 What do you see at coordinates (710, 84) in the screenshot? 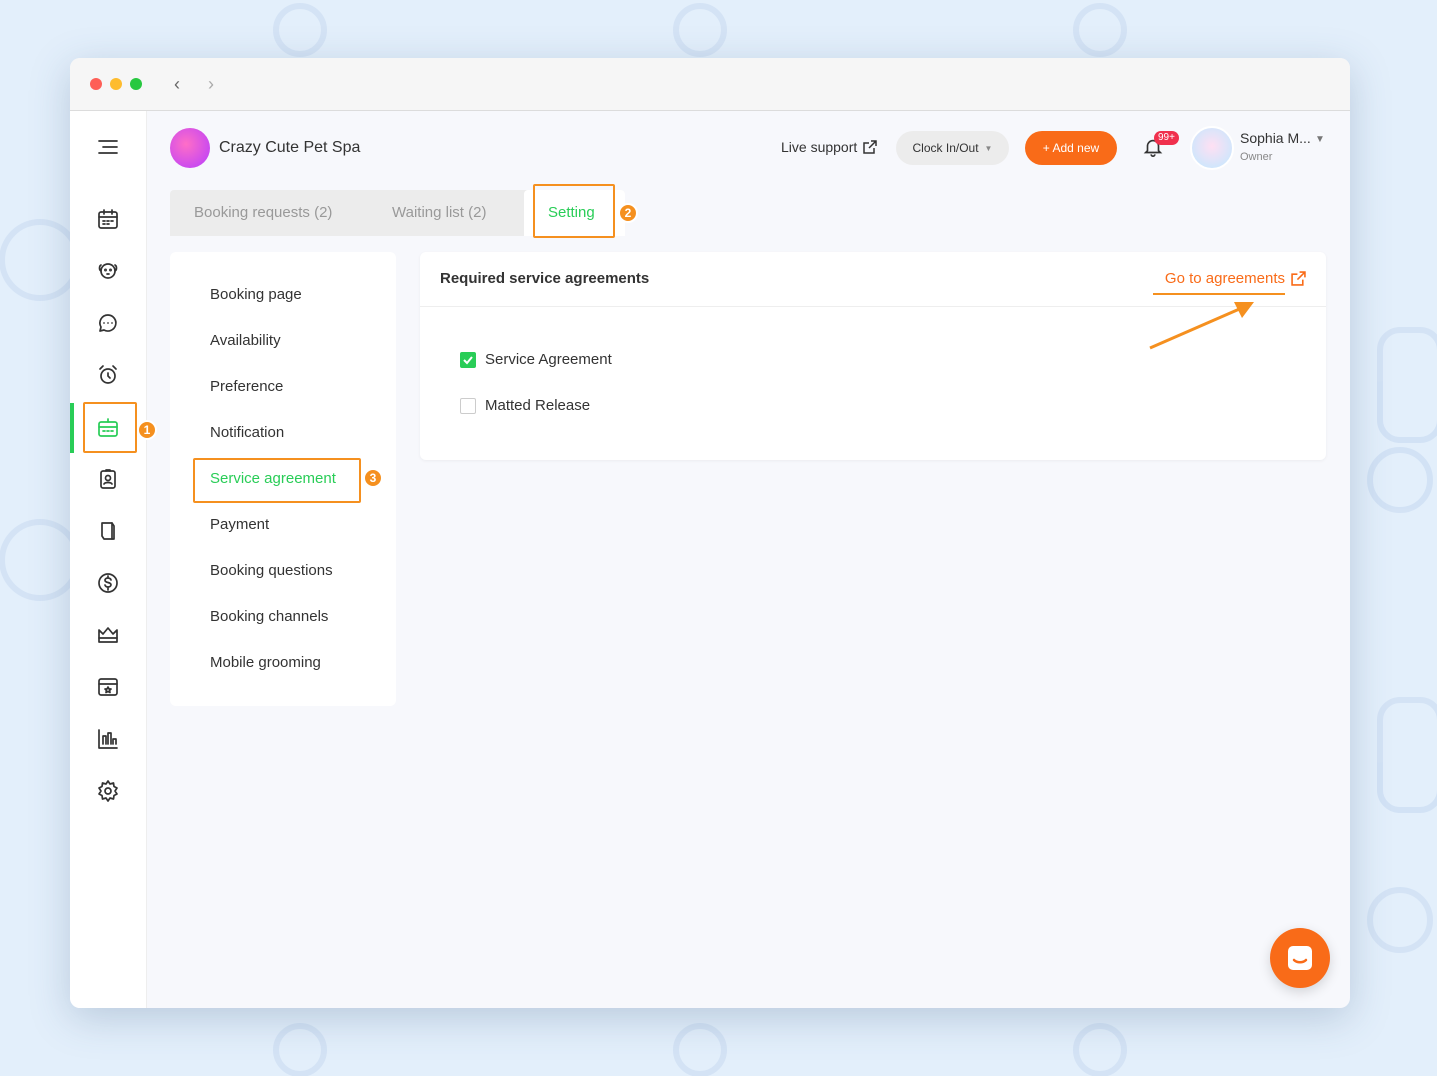
I see `browser-titlebar: ‹ ›` at bounding box center [710, 84].